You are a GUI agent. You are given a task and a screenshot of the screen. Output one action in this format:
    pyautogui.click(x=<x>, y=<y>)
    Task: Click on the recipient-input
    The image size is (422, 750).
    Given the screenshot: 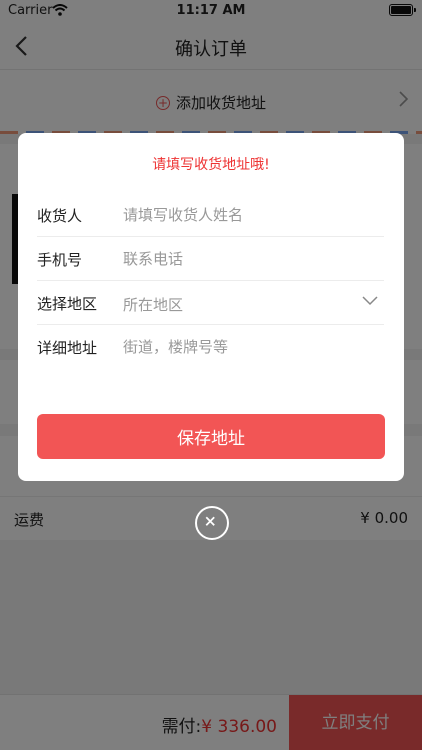 What is the action you would take?
    pyautogui.click(x=243, y=215)
    